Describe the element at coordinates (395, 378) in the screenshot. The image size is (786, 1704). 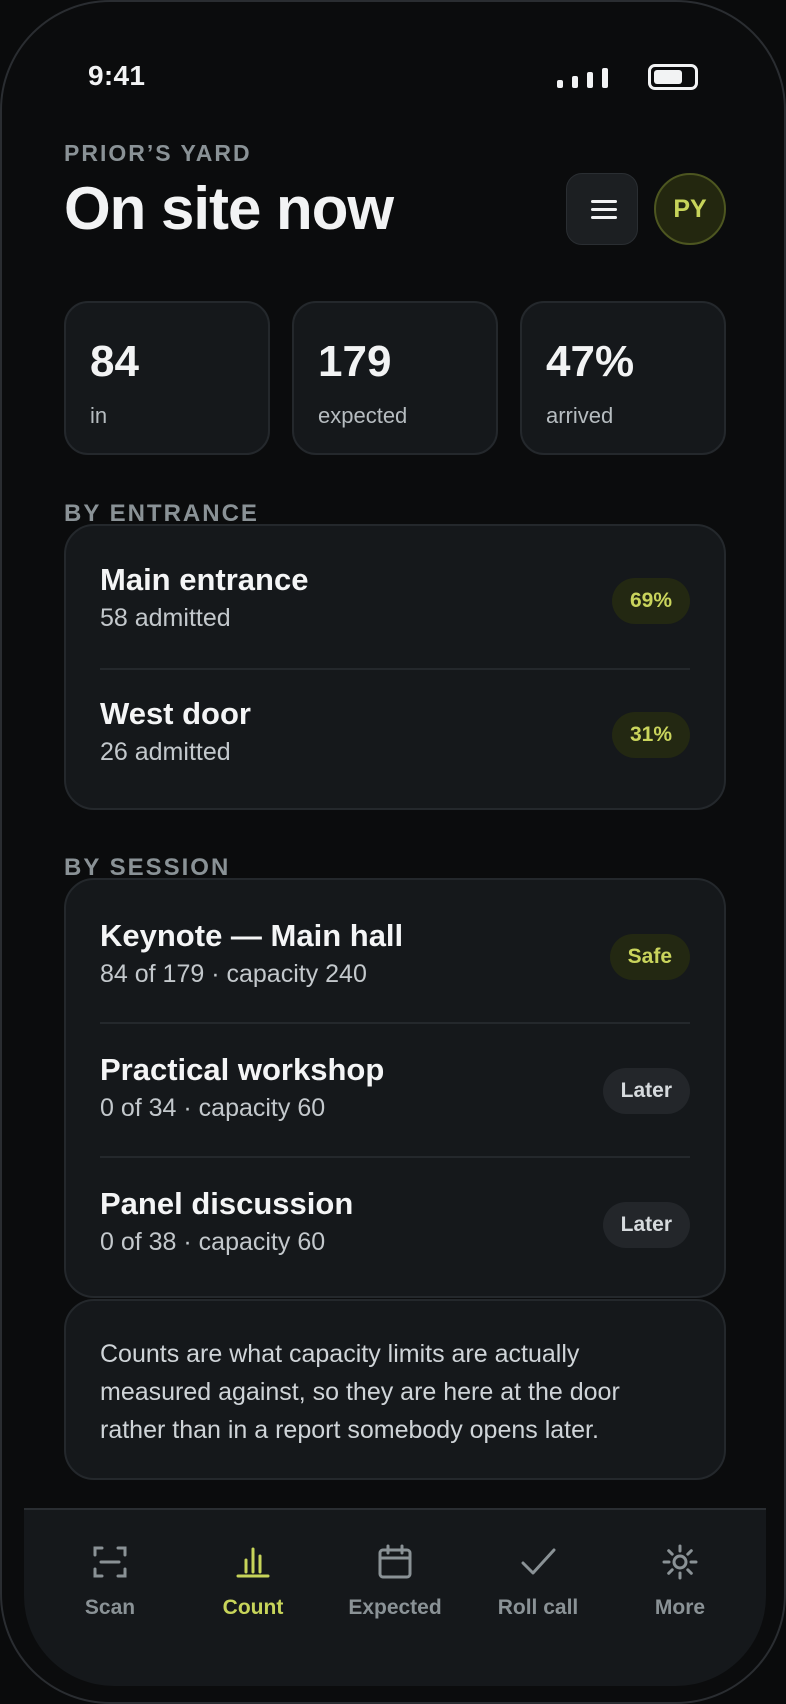
I see `stat-card-expected: 179 expected` at that location.